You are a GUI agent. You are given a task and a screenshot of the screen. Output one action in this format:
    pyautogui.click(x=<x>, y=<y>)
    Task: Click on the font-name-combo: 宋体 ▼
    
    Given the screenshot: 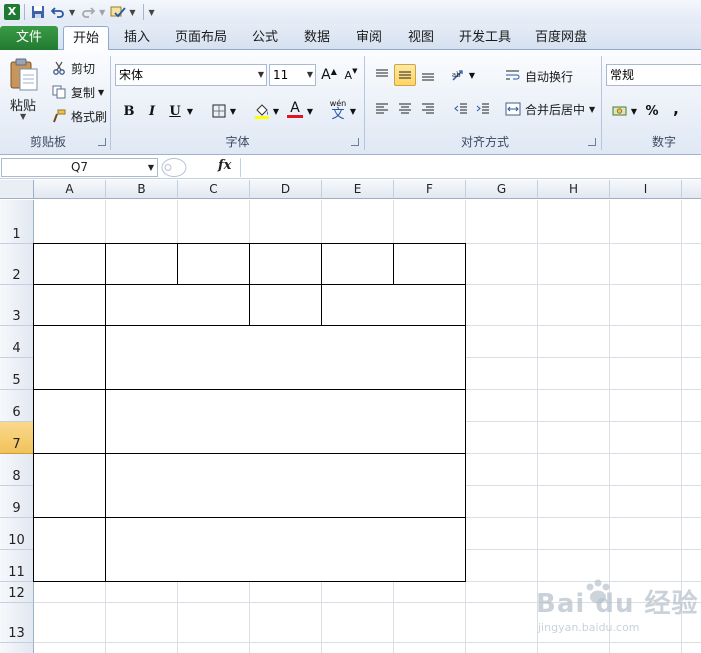 What is the action you would take?
    pyautogui.click(x=191, y=75)
    